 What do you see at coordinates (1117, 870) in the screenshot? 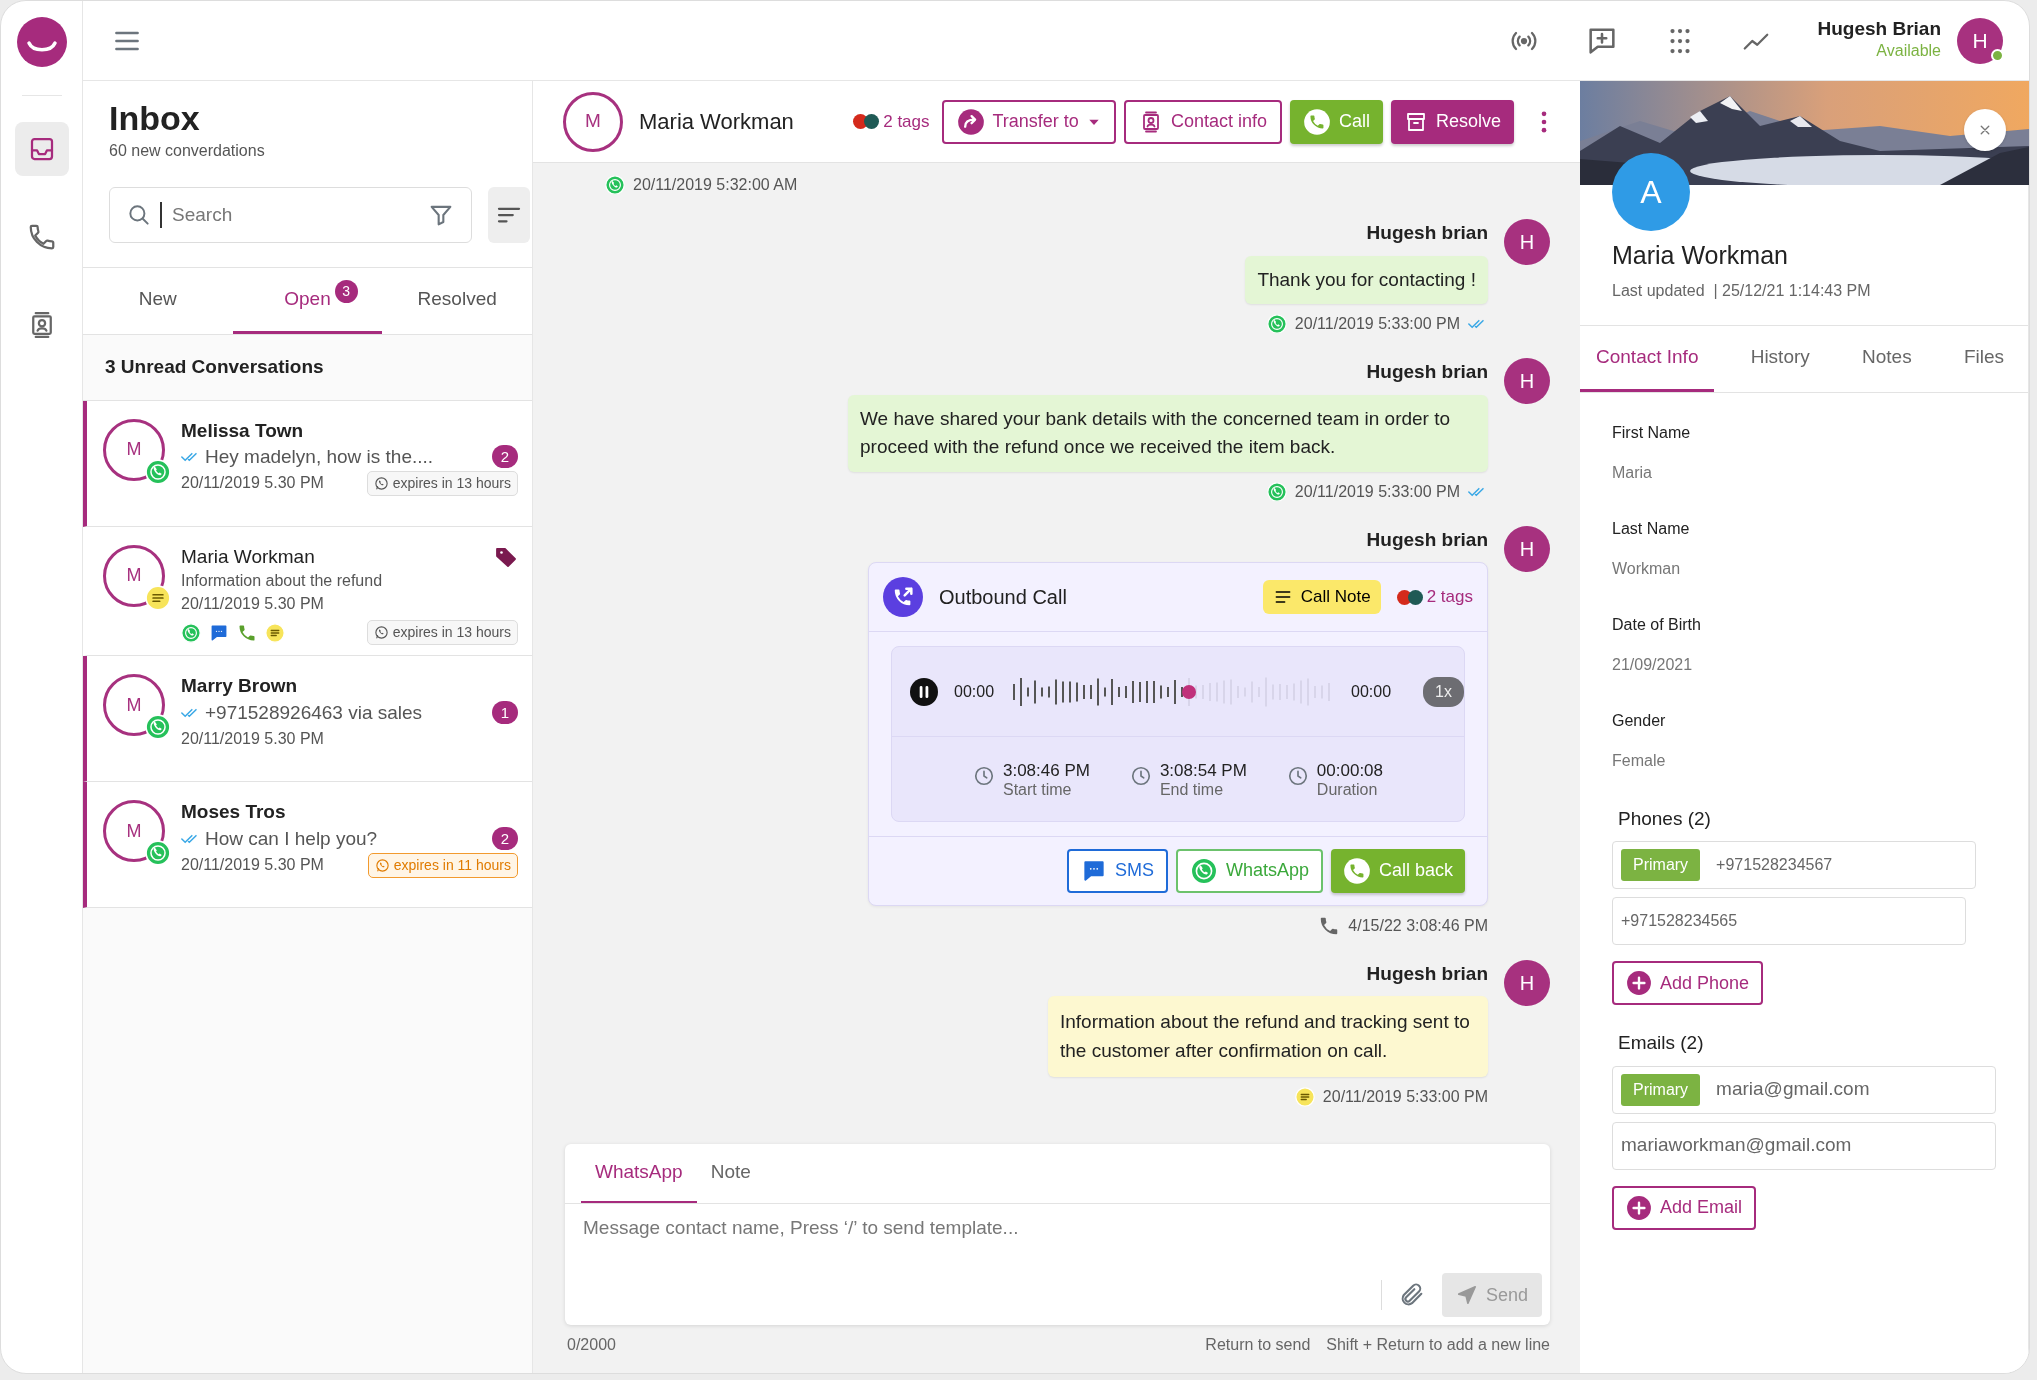
I see `sms-button: SMS` at bounding box center [1117, 870].